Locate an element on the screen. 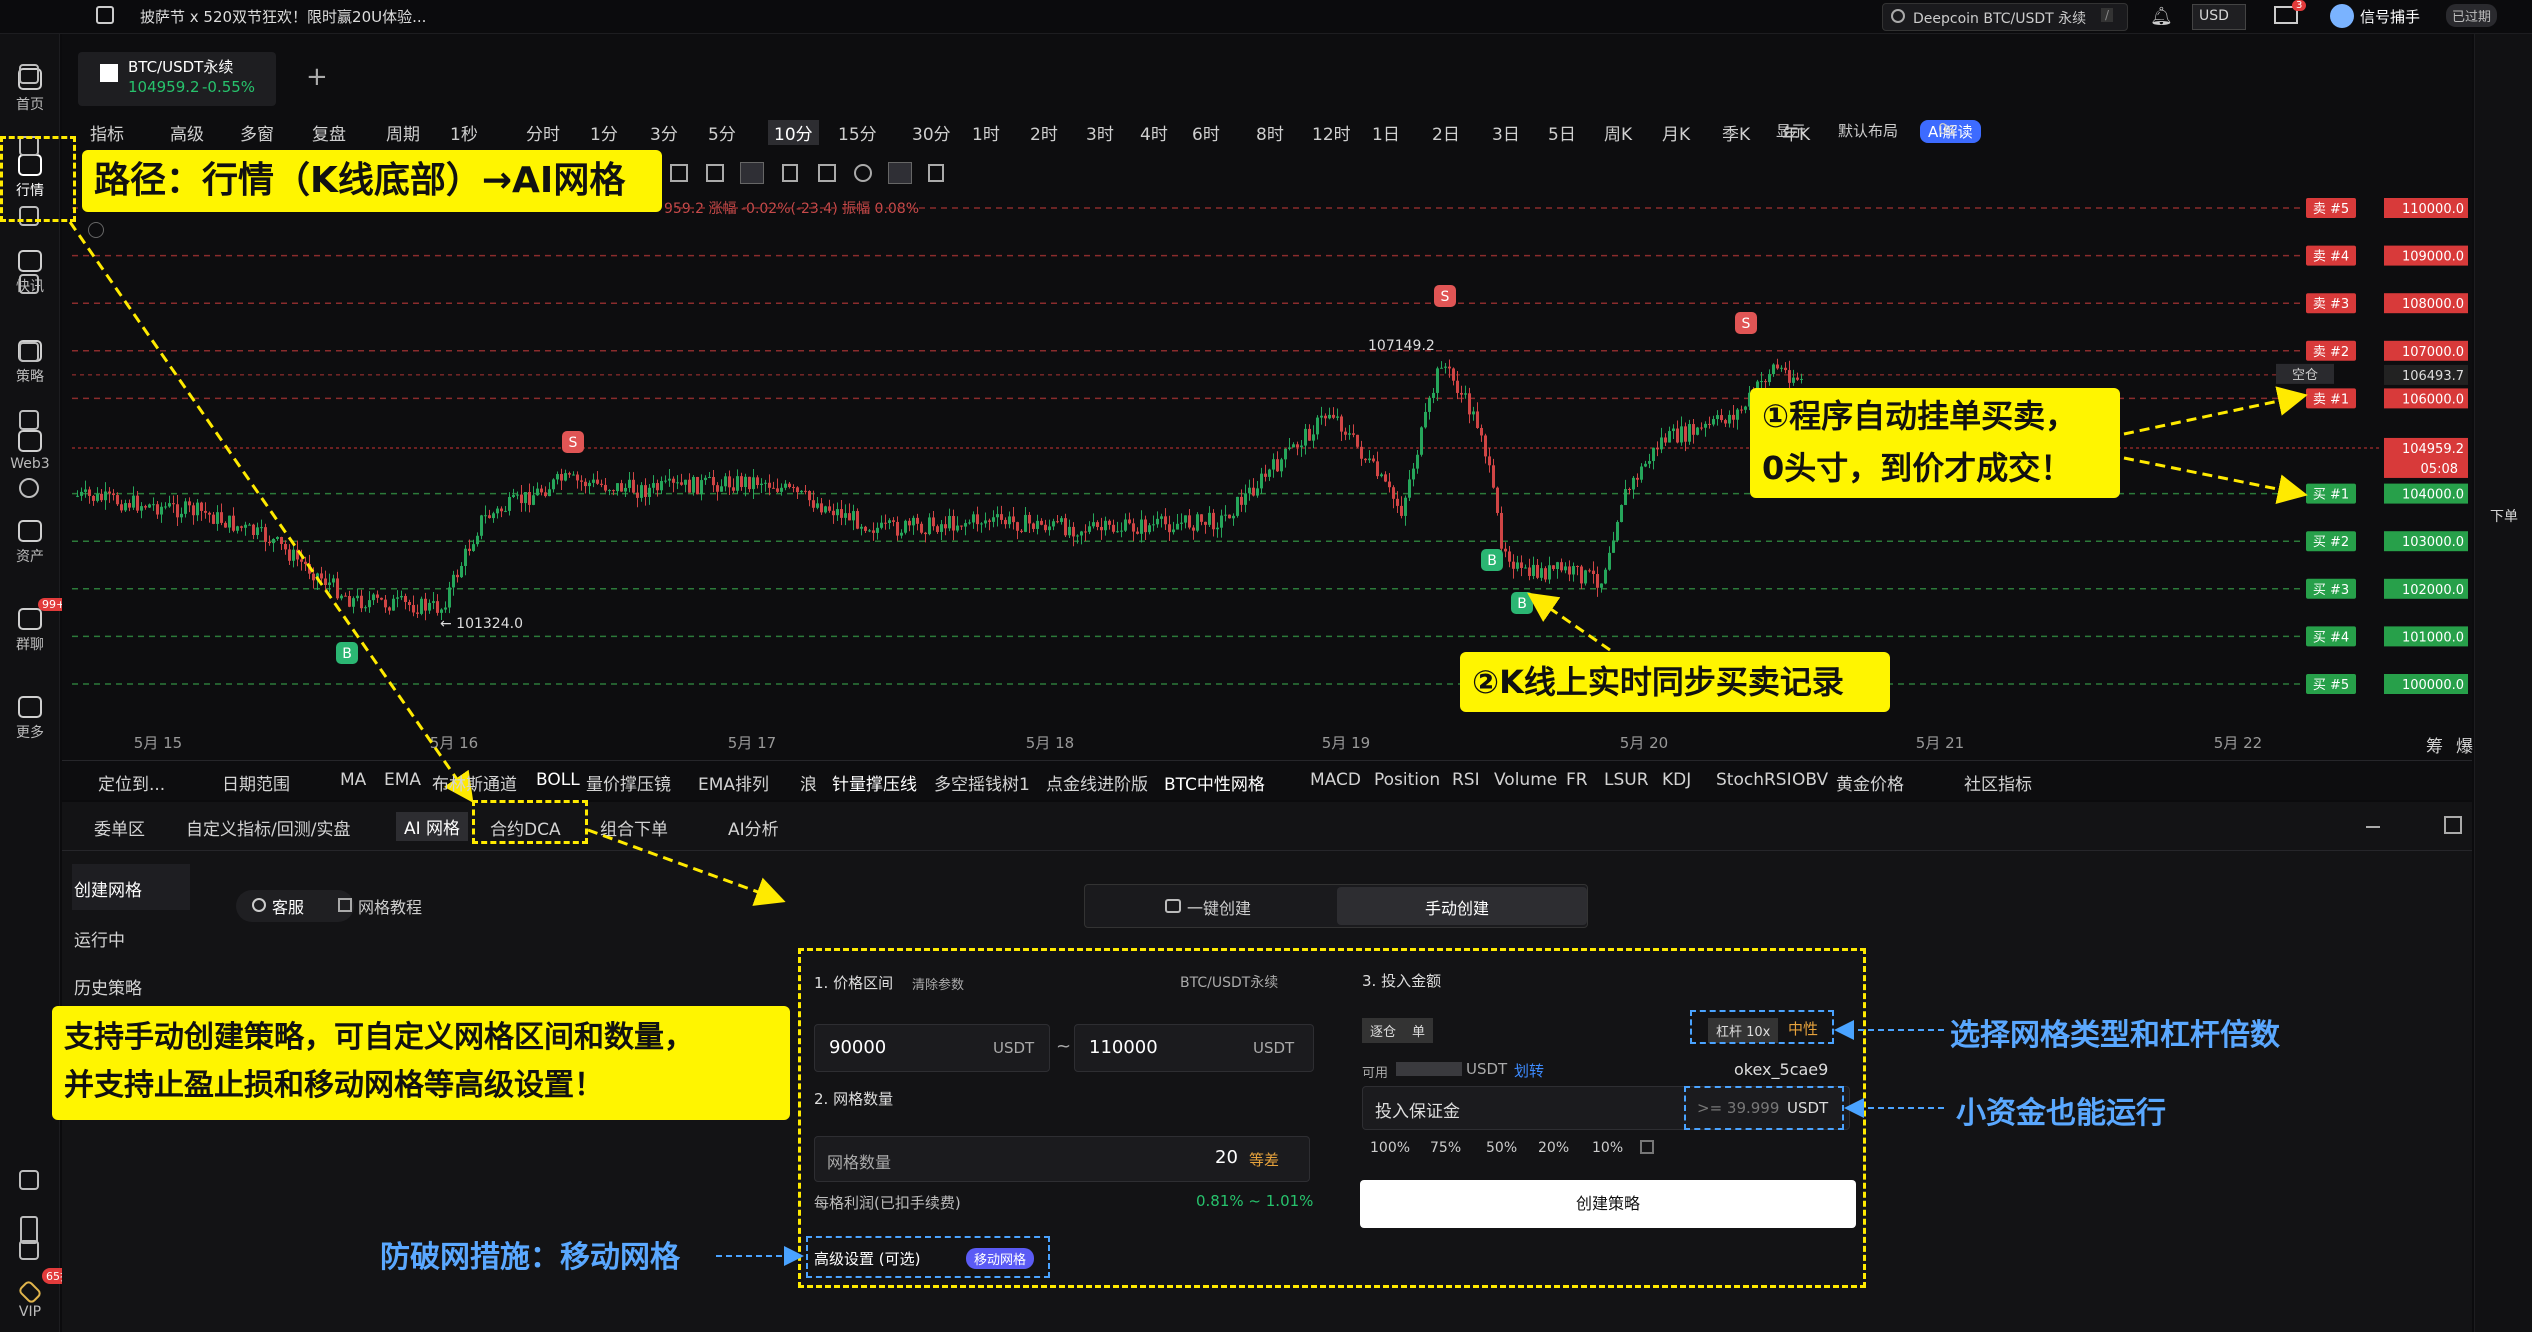 Image resolution: width=2532 pixels, height=1332 pixels. percent-button: 20% is located at coordinates (1553, 1148).